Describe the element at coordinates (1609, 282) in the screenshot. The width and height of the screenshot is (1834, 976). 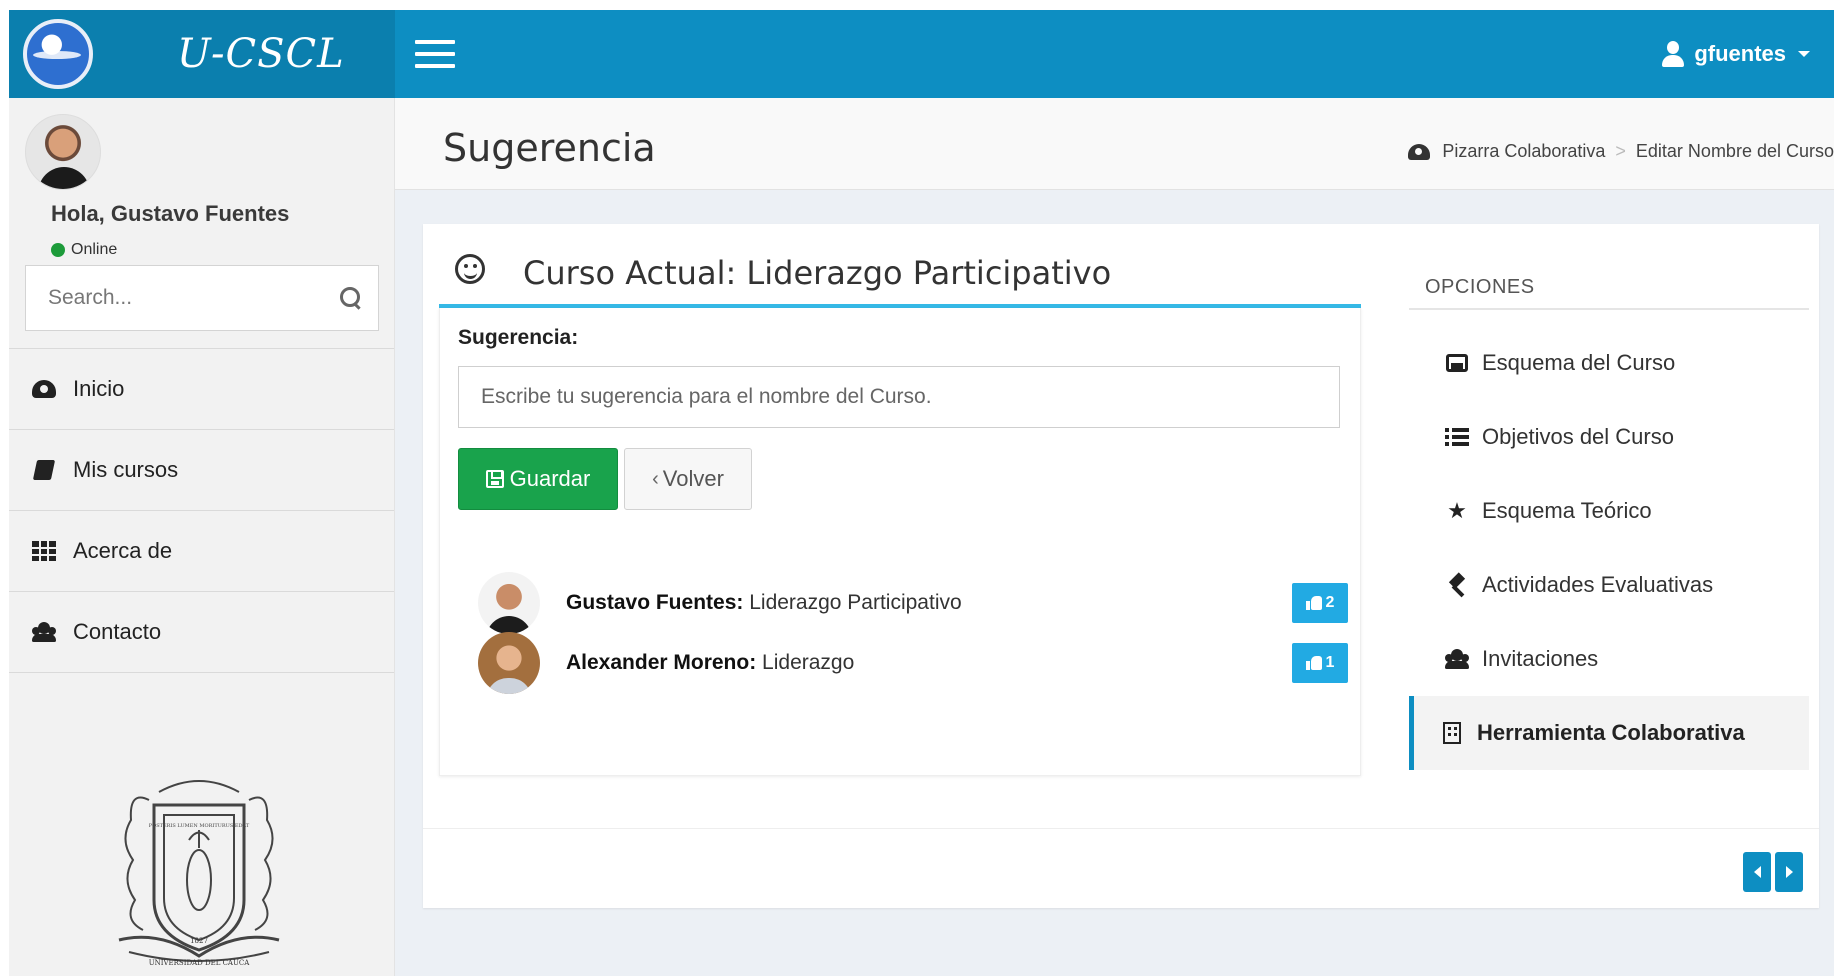
I see `options-title: OPCIONES` at that location.